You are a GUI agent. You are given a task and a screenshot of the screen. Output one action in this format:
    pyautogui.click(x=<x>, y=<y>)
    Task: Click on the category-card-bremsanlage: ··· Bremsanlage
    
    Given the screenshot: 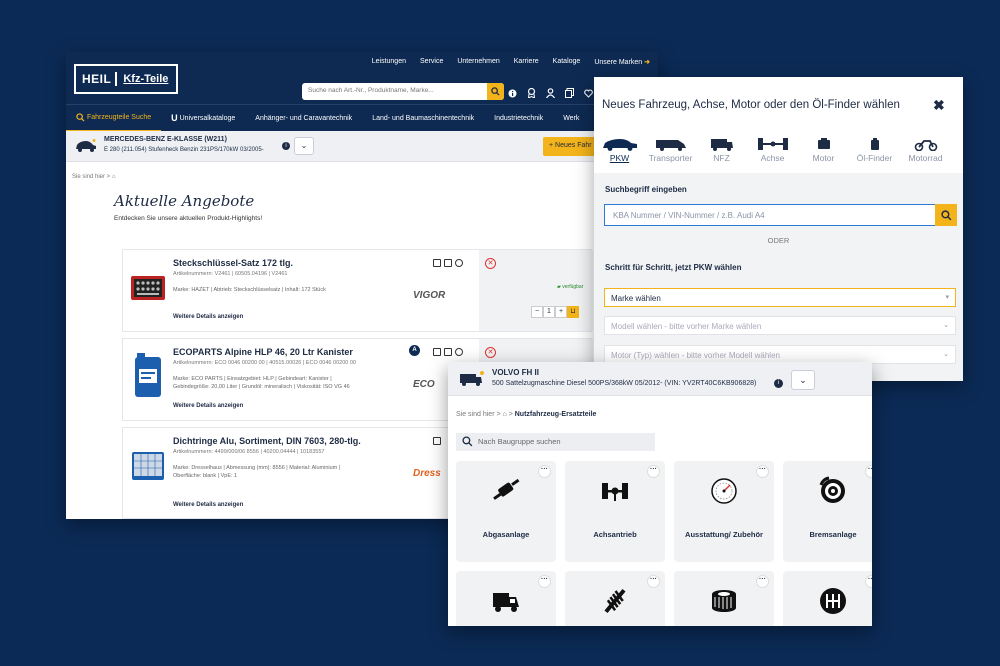 What is the action you would take?
    pyautogui.click(x=827, y=511)
    